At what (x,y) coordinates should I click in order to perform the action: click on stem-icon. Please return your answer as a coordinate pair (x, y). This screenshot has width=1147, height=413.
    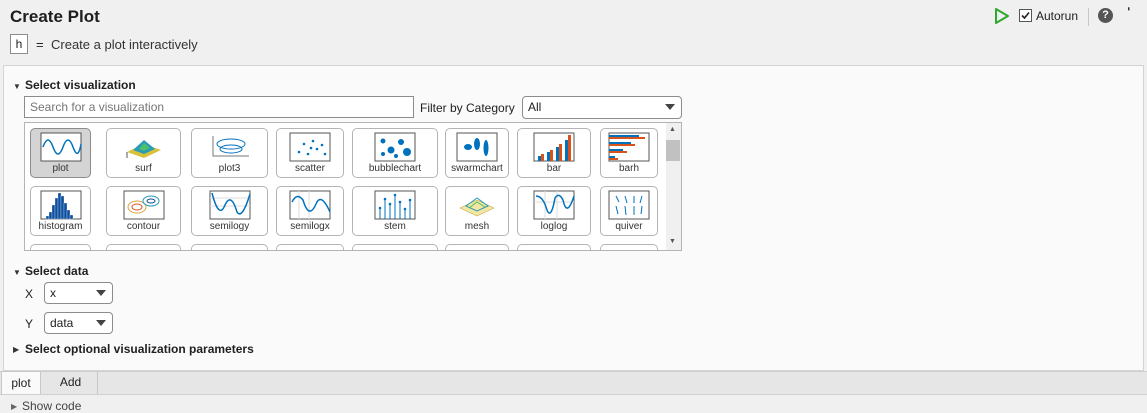
    Looking at the image, I should click on (395, 205).